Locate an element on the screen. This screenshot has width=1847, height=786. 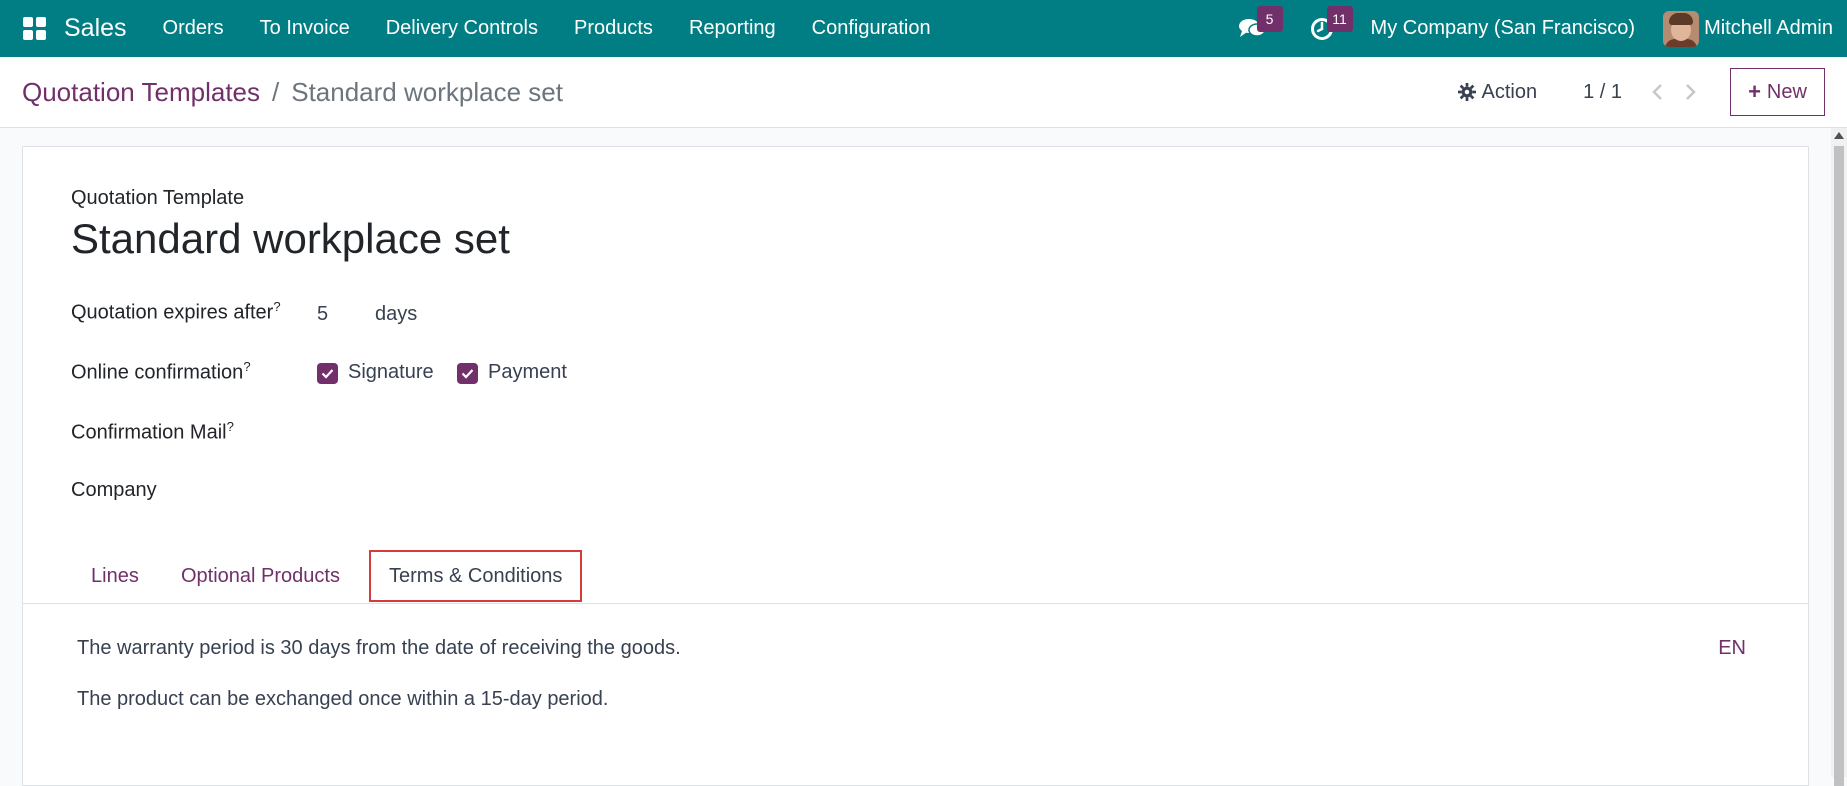
signature-label: Signature is located at coordinates (391, 372).